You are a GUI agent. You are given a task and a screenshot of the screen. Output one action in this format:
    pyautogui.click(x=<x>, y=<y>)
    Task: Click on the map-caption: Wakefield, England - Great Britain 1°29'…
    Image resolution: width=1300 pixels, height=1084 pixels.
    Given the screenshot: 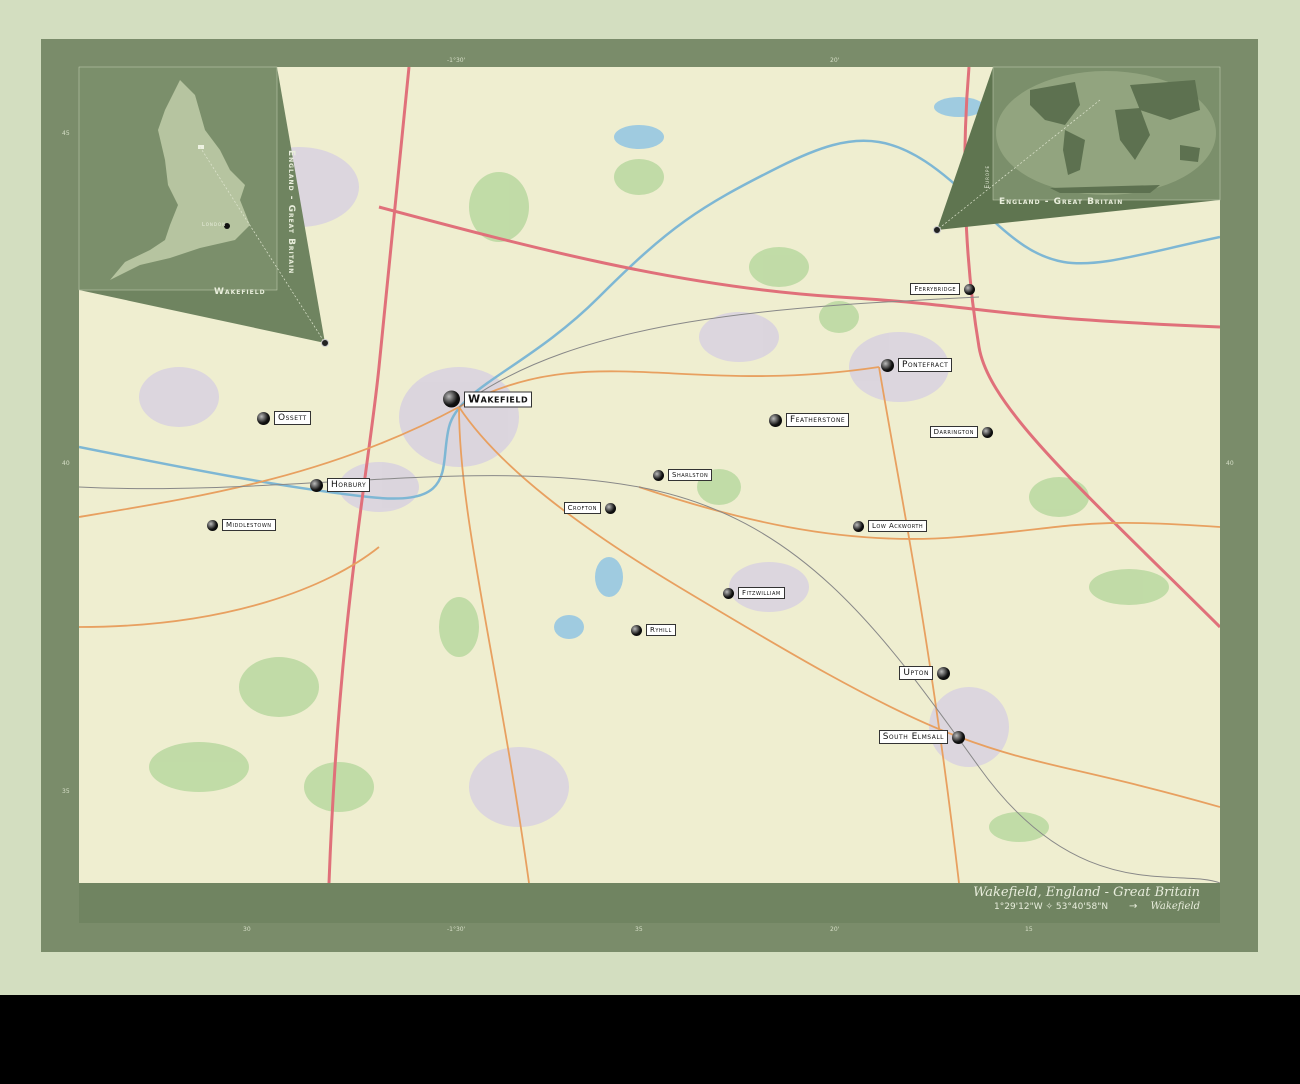 What is the action you would take?
    pyautogui.click(x=649, y=903)
    